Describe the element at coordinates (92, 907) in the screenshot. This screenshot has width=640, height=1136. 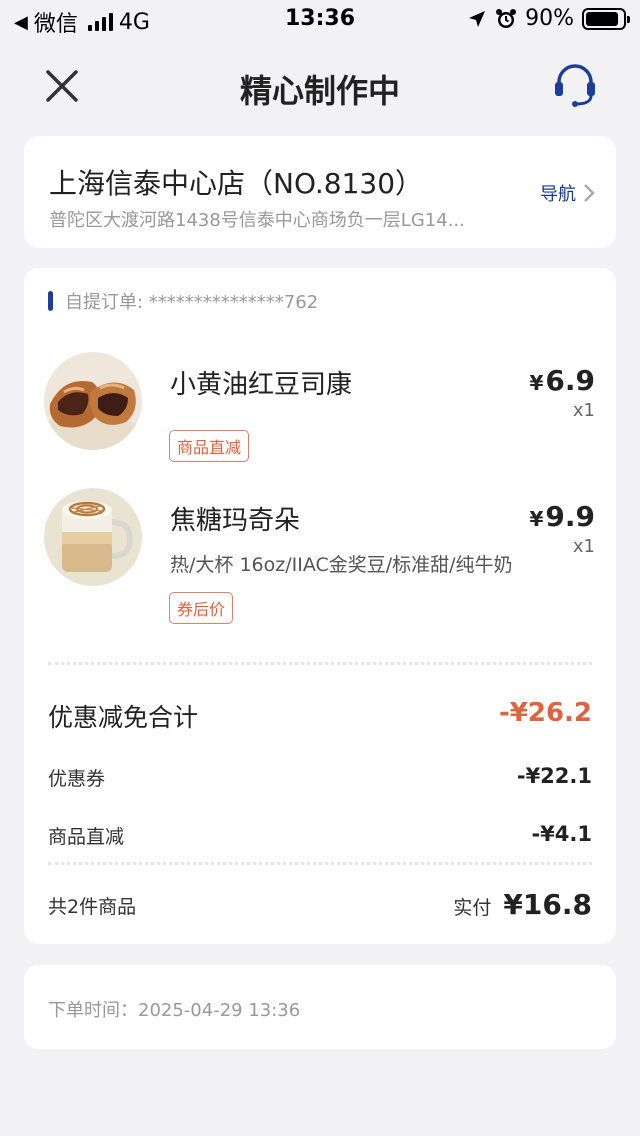
I see `item-count-label: 共2件商品` at that location.